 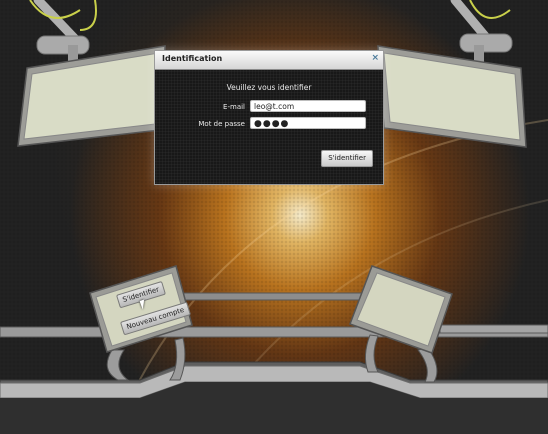 I want to click on signin-submit-button: S'identifier, so click(x=347, y=158).